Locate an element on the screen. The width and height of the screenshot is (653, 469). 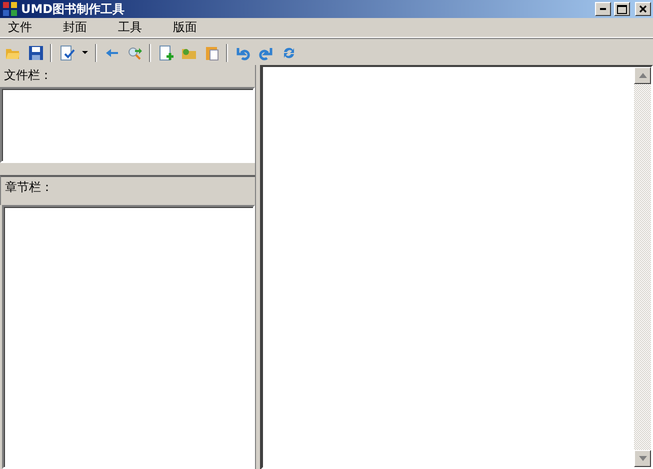
scrollbar is located at coordinates (642, 267).